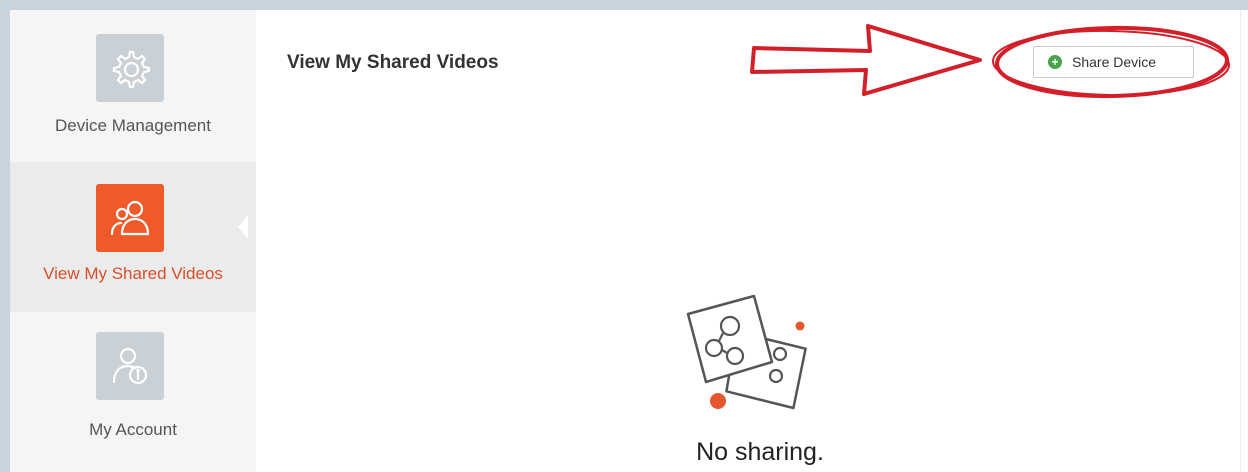 The height and width of the screenshot is (472, 1248). I want to click on empty-state-message: No sharing., so click(760, 452).